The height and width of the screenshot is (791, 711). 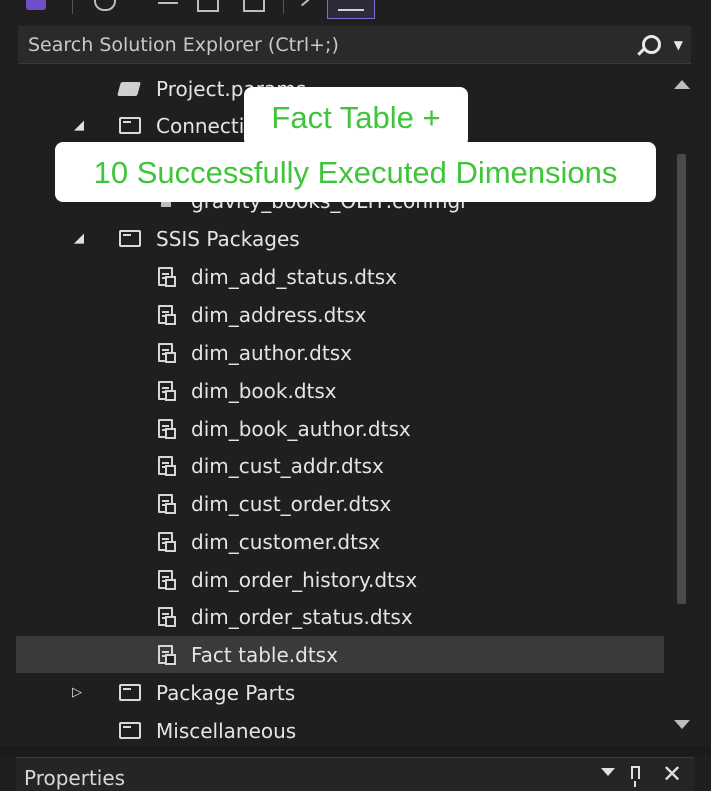 I want to click on annotation-caption-line1: Fact Table +, so click(x=356, y=117).